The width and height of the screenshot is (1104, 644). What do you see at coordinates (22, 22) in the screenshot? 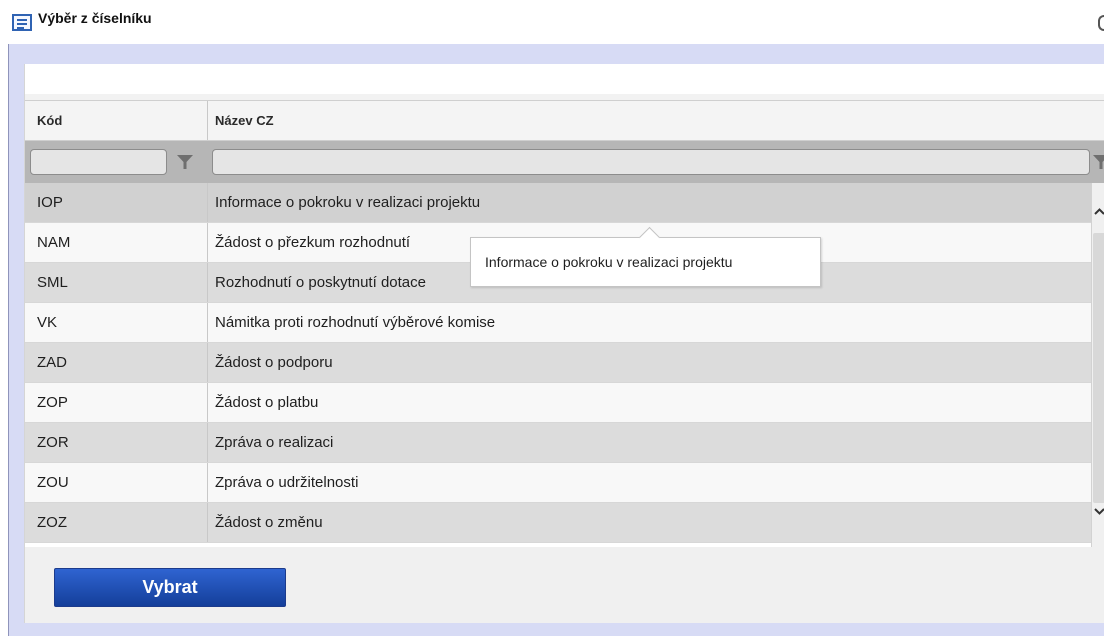
I see `list-window-icon` at bounding box center [22, 22].